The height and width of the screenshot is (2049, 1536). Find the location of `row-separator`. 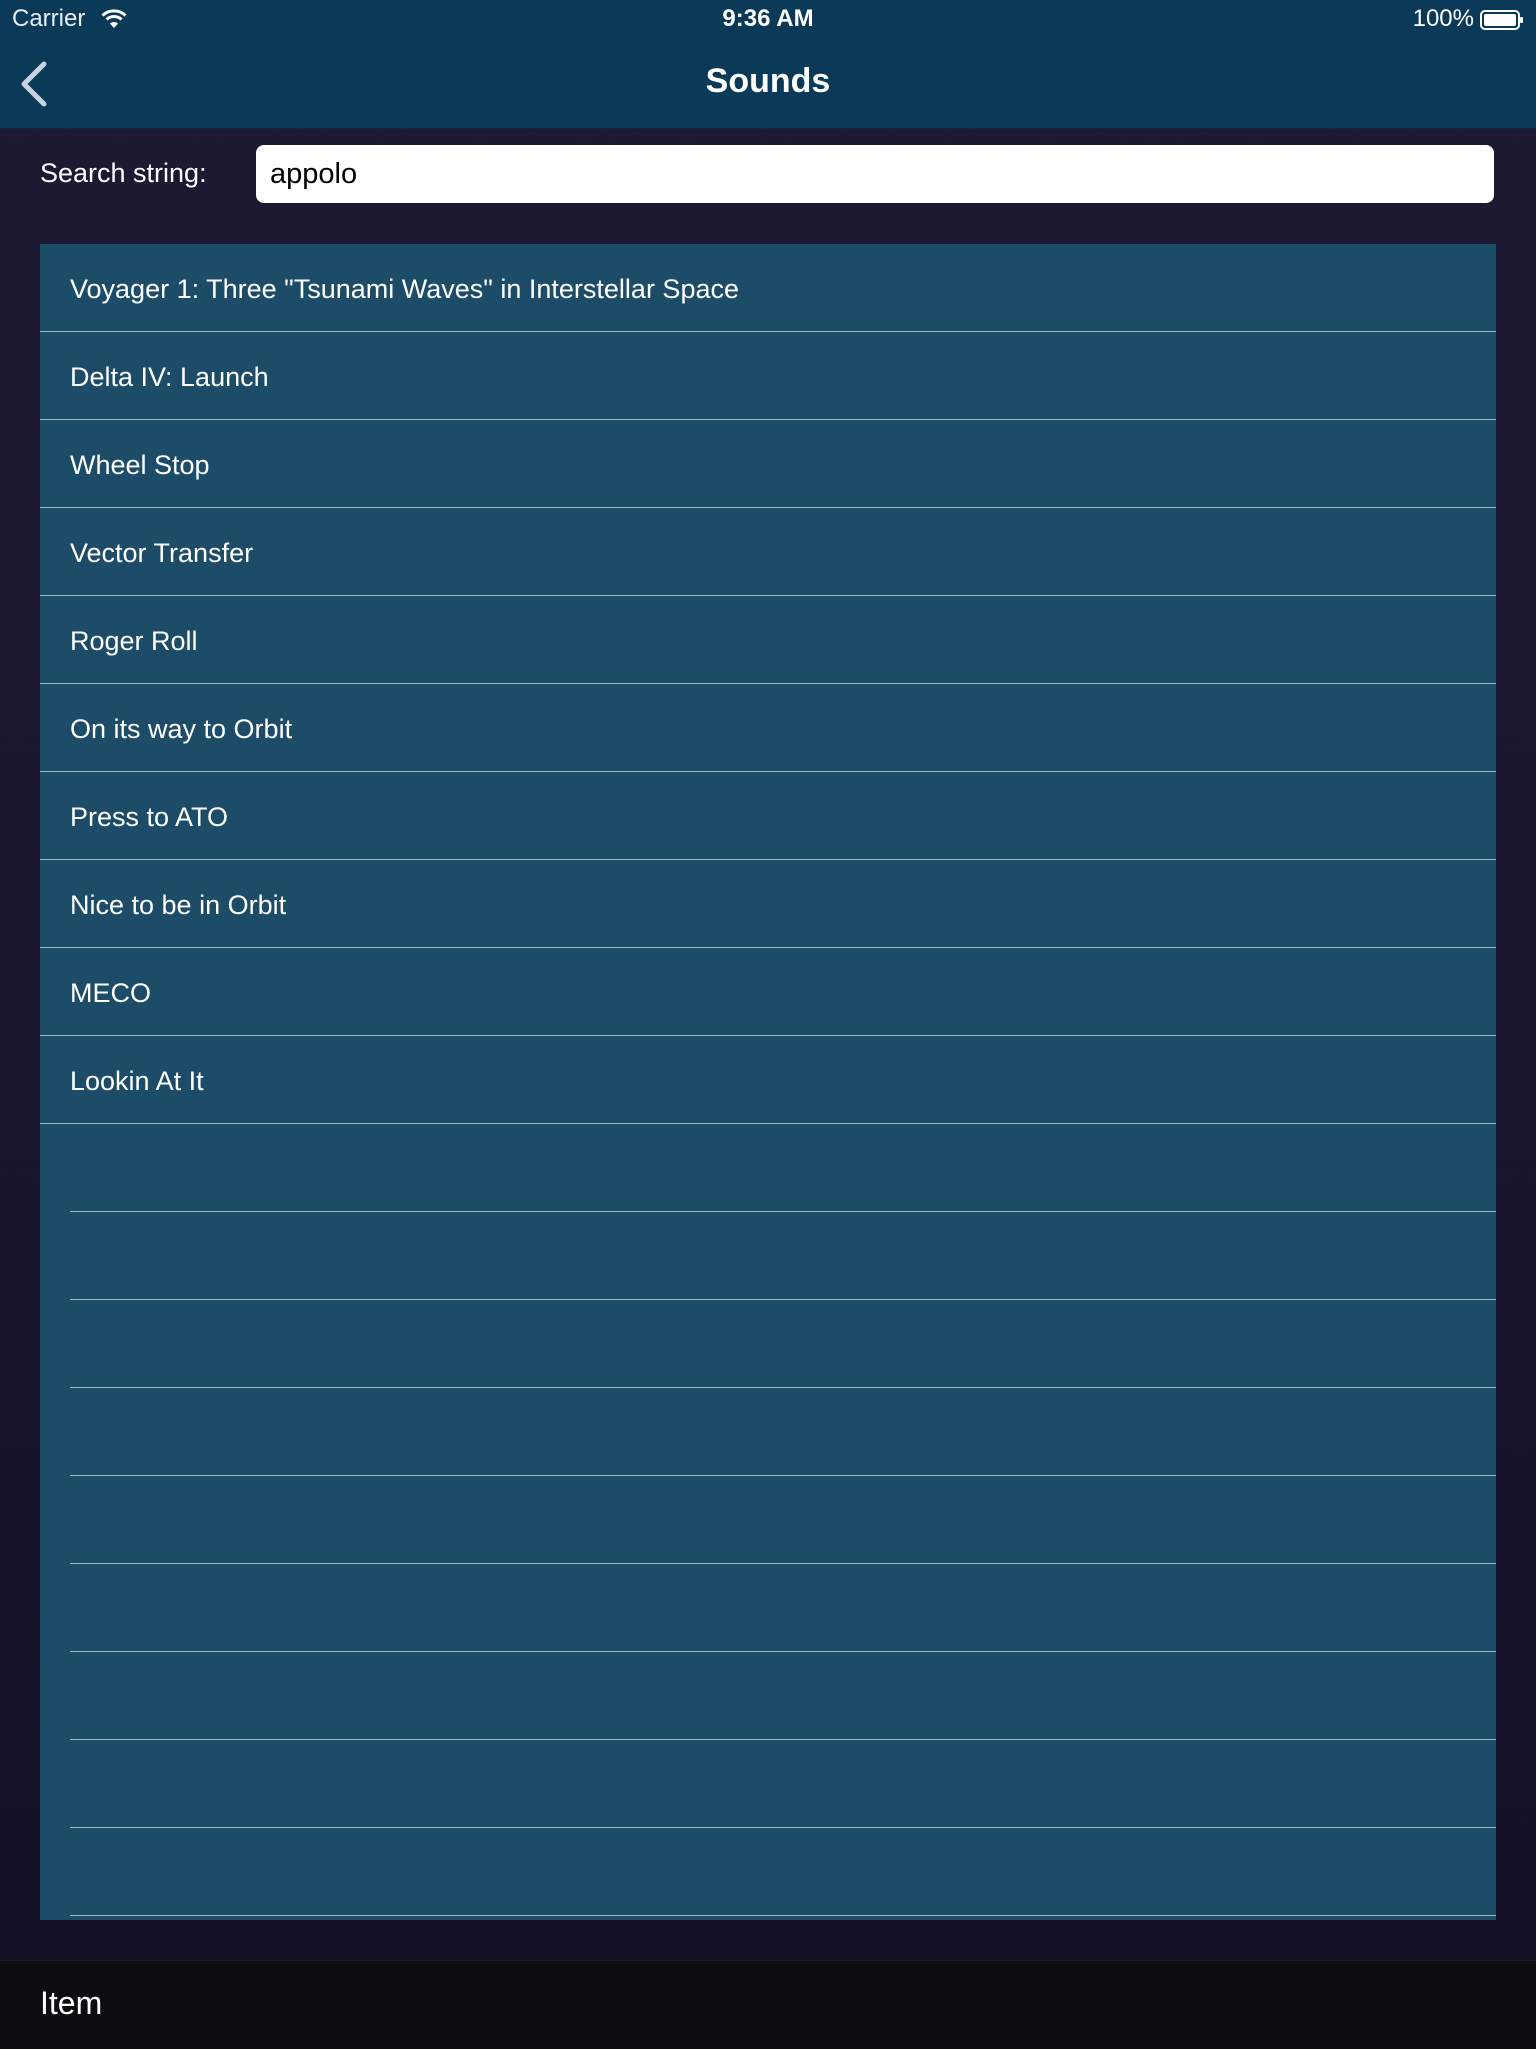

row-separator is located at coordinates (783, 1915).